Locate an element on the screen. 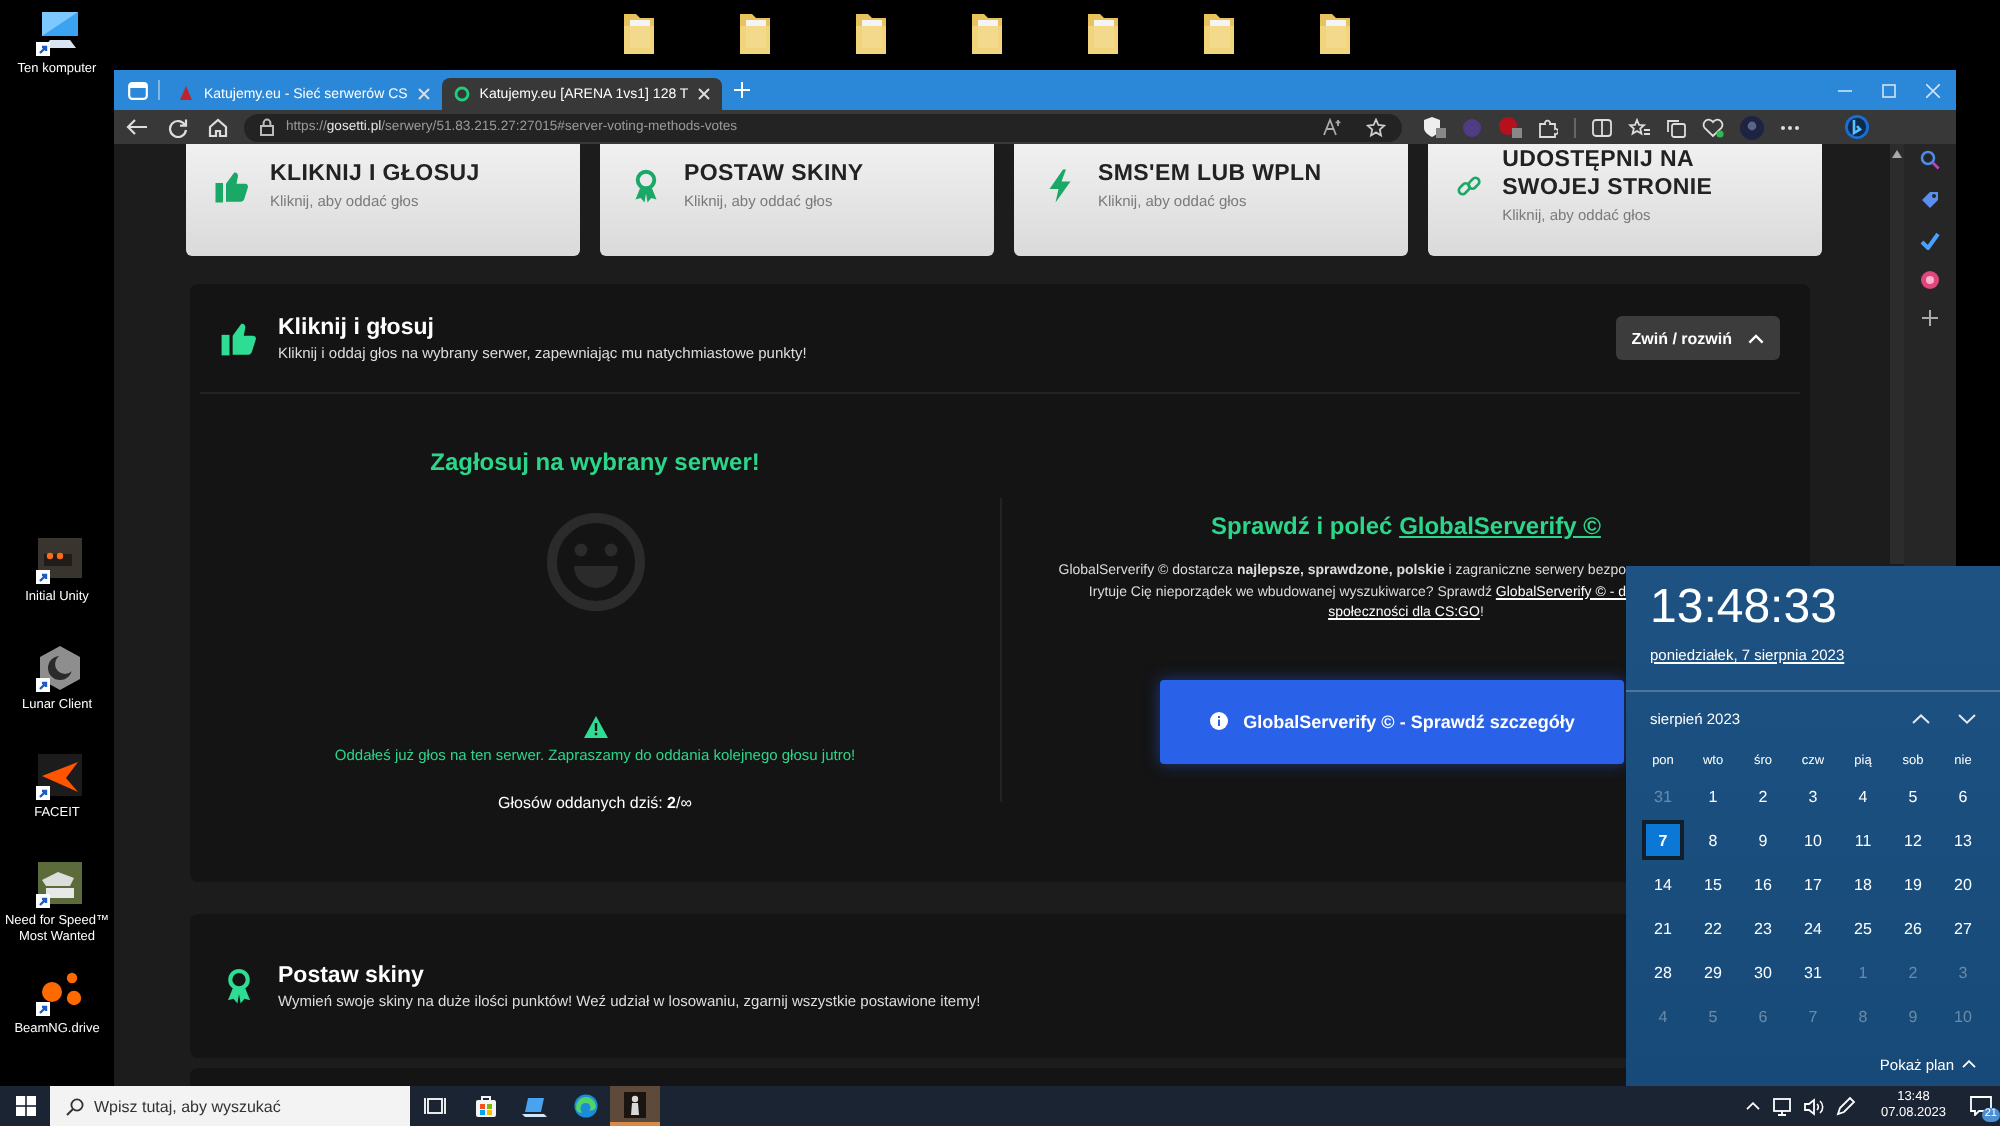  card-title: UDOSTĘPNIJ NA SWOJEJ STRONIE is located at coordinates (1608, 175).